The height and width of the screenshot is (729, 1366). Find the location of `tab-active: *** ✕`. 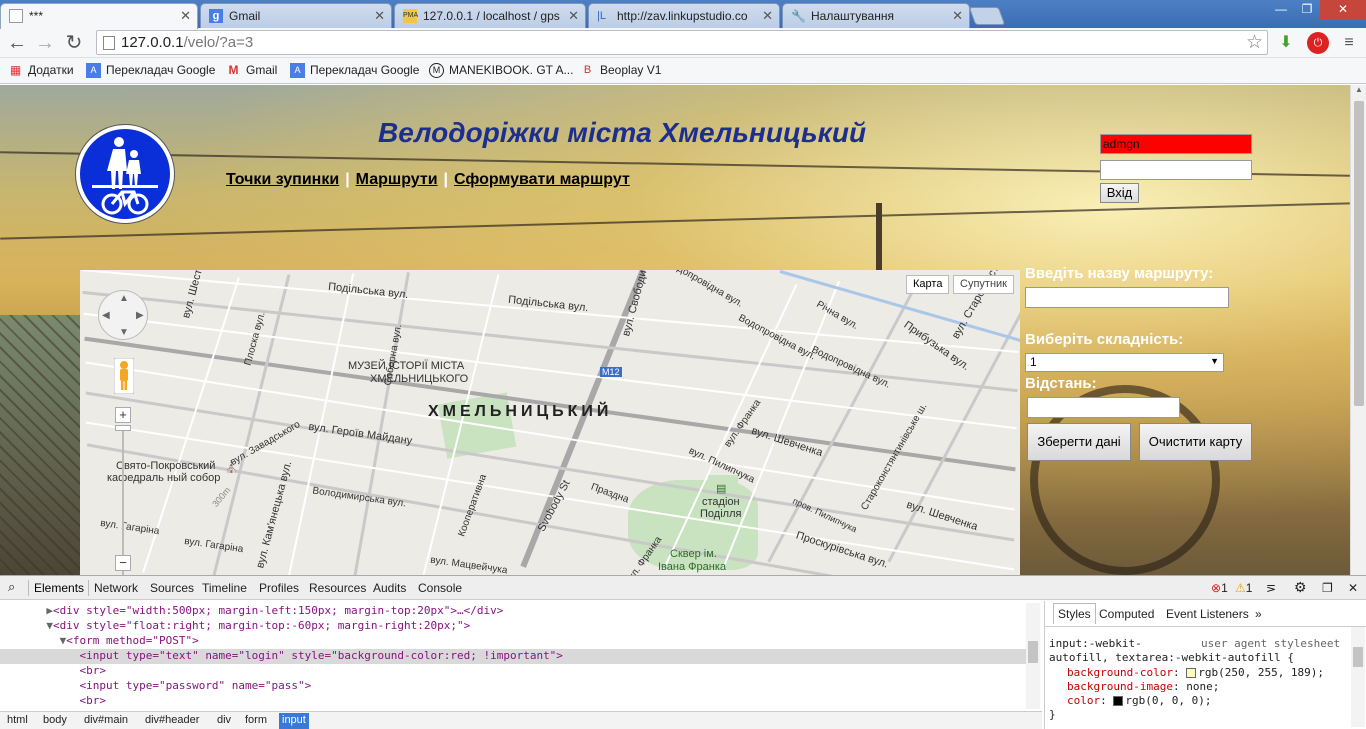

tab-active: *** ✕ is located at coordinates (99, 16).